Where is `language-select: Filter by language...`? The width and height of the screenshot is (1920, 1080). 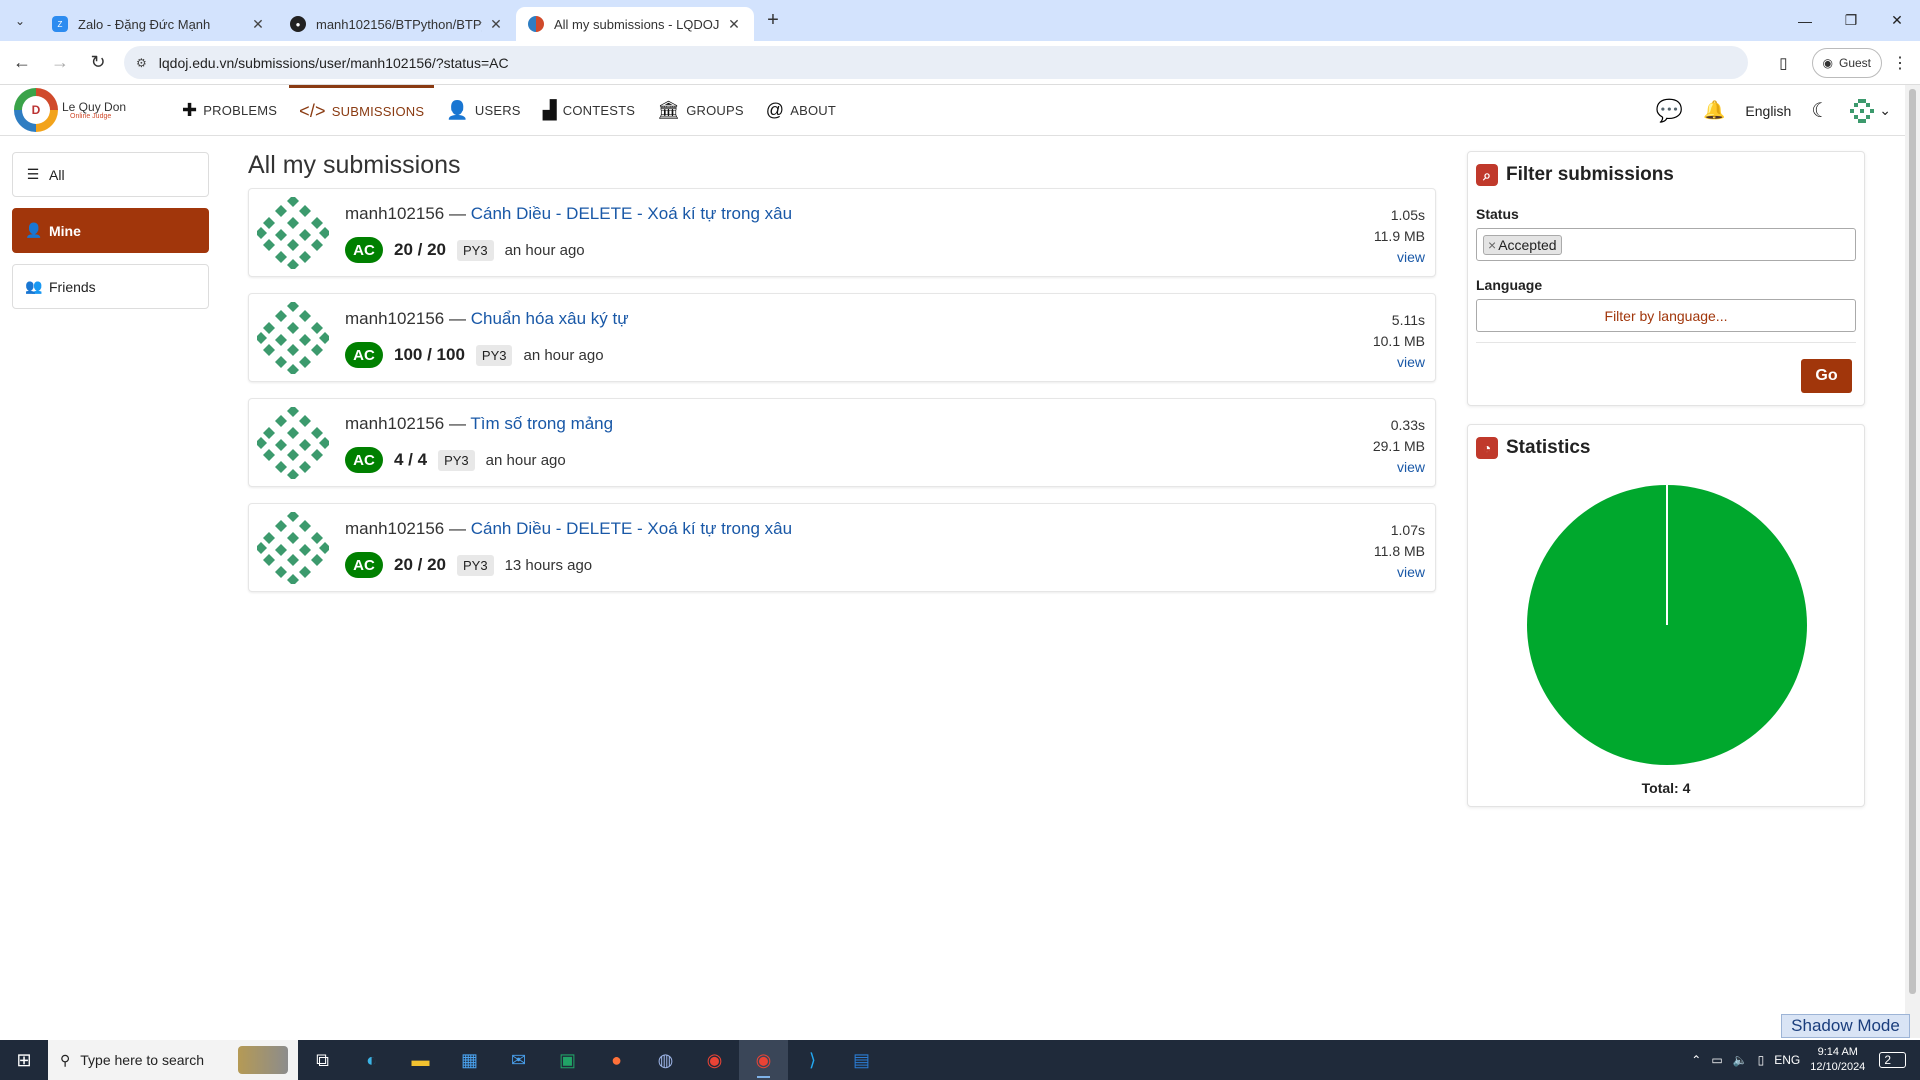
language-select: Filter by language... is located at coordinates (1666, 315).